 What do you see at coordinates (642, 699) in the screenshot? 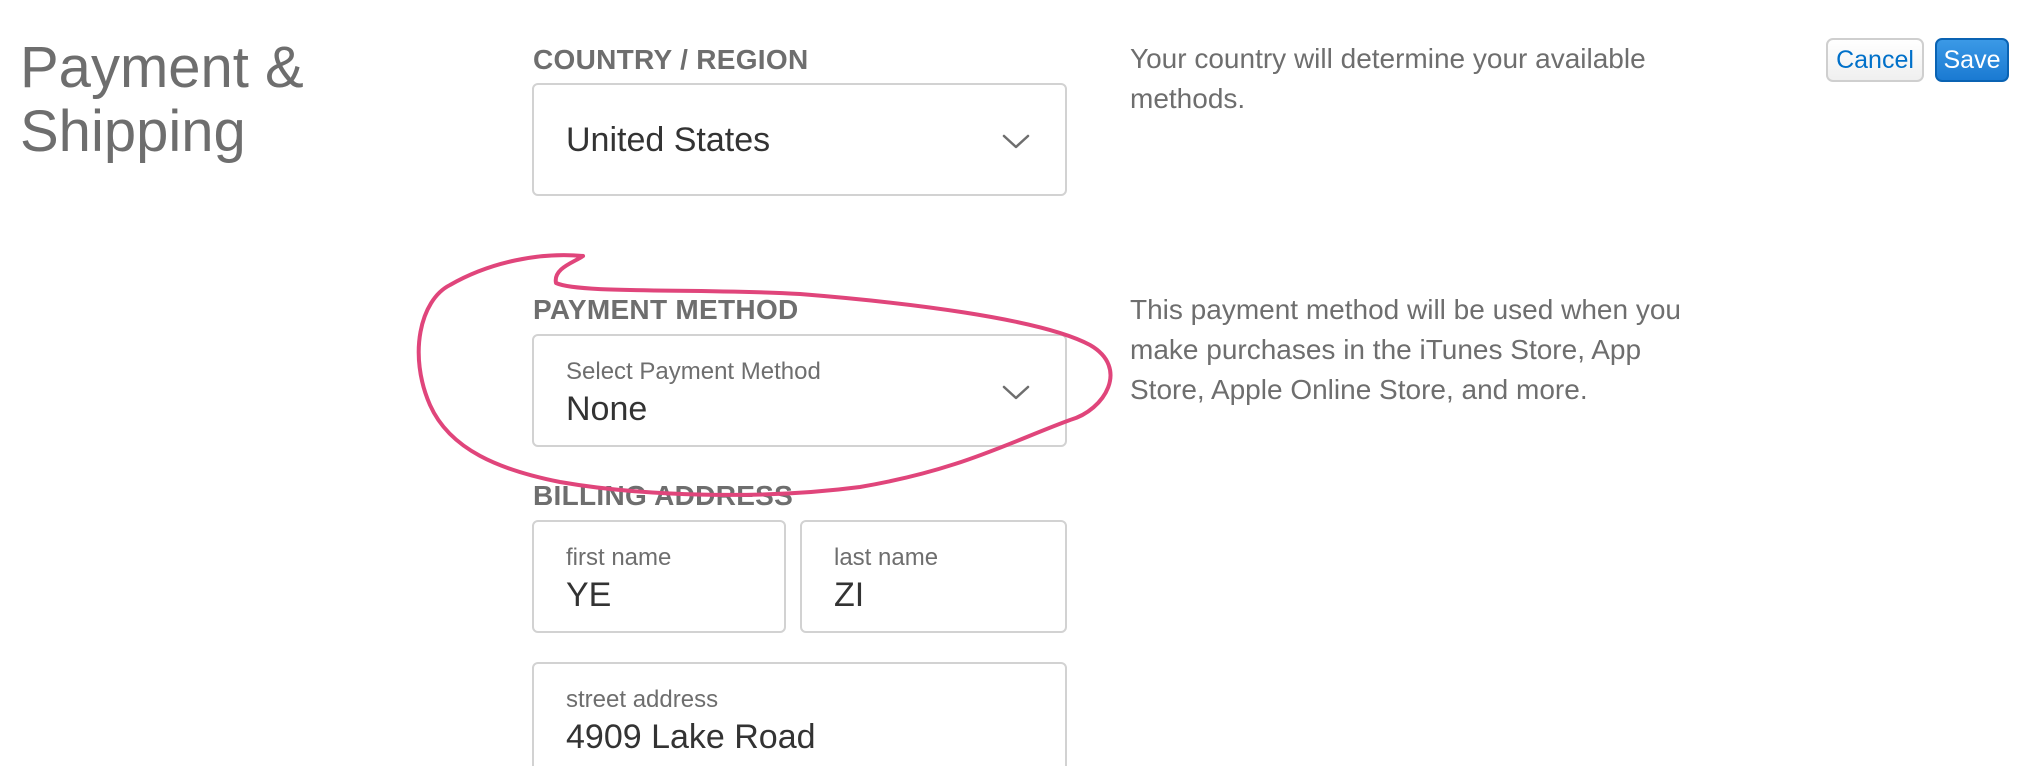
I see `street-address-label: street address` at bounding box center [642, 699].